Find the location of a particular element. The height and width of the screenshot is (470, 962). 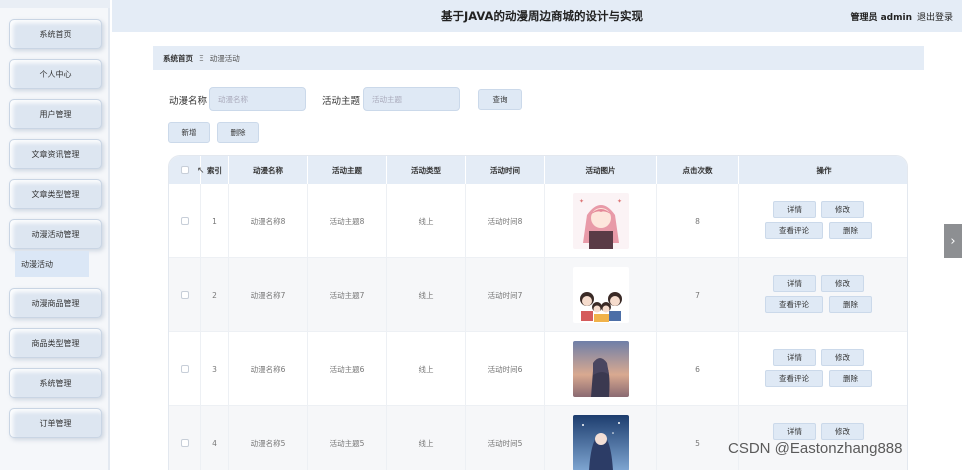

query-button: 查询 is located at coordinates (500, 99).